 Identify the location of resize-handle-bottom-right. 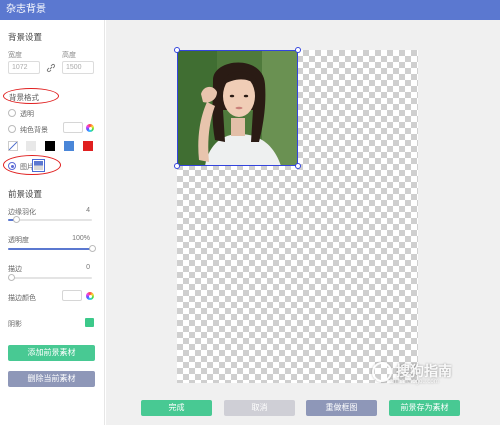
(298, 166).